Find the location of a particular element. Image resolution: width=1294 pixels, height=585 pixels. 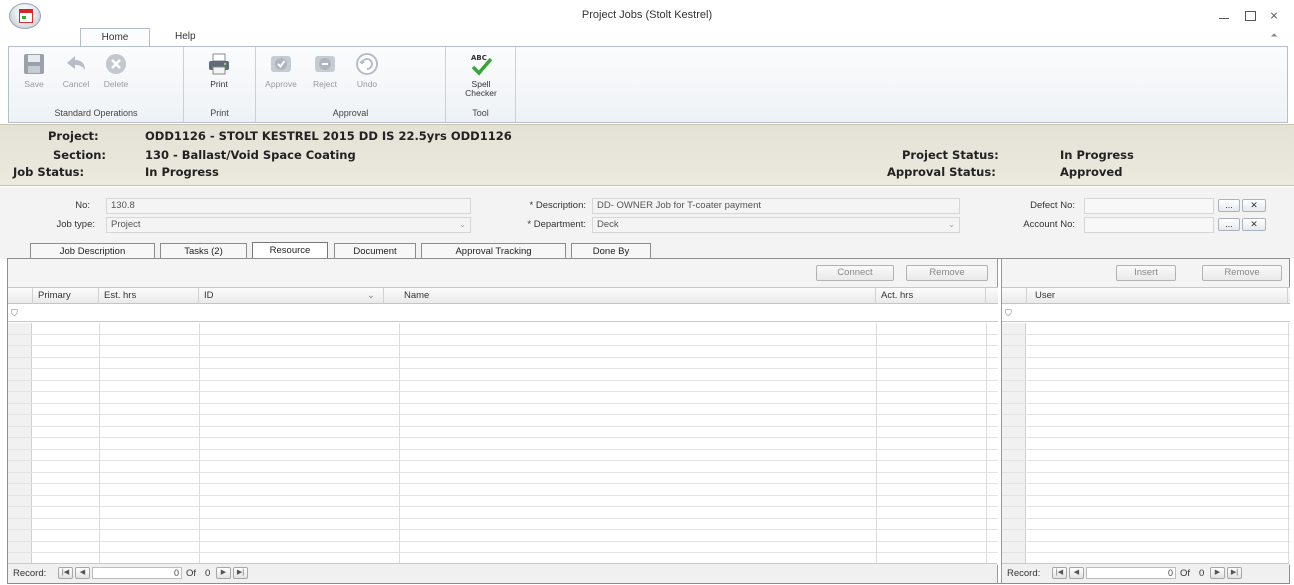

col-act-hrs: Act. hrs is located at coordinates (931, 296).